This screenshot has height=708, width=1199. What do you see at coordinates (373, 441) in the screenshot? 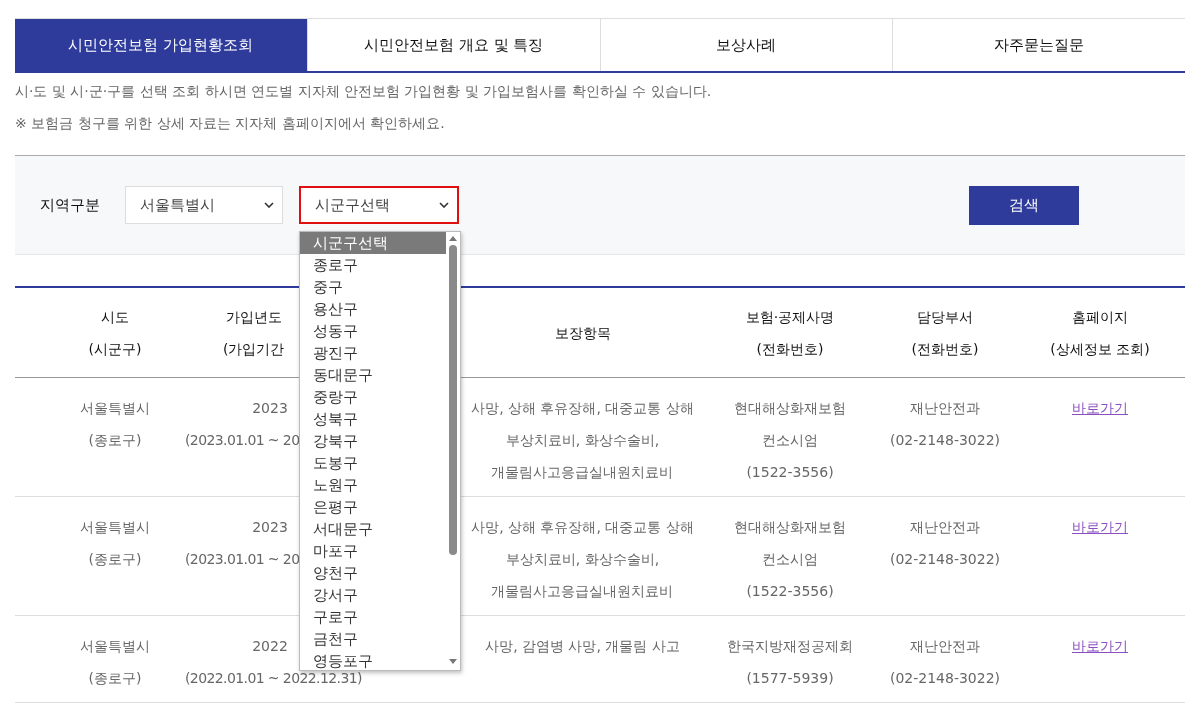
I see `dropdown-option: 강북구` at bounding box center [373, 441].